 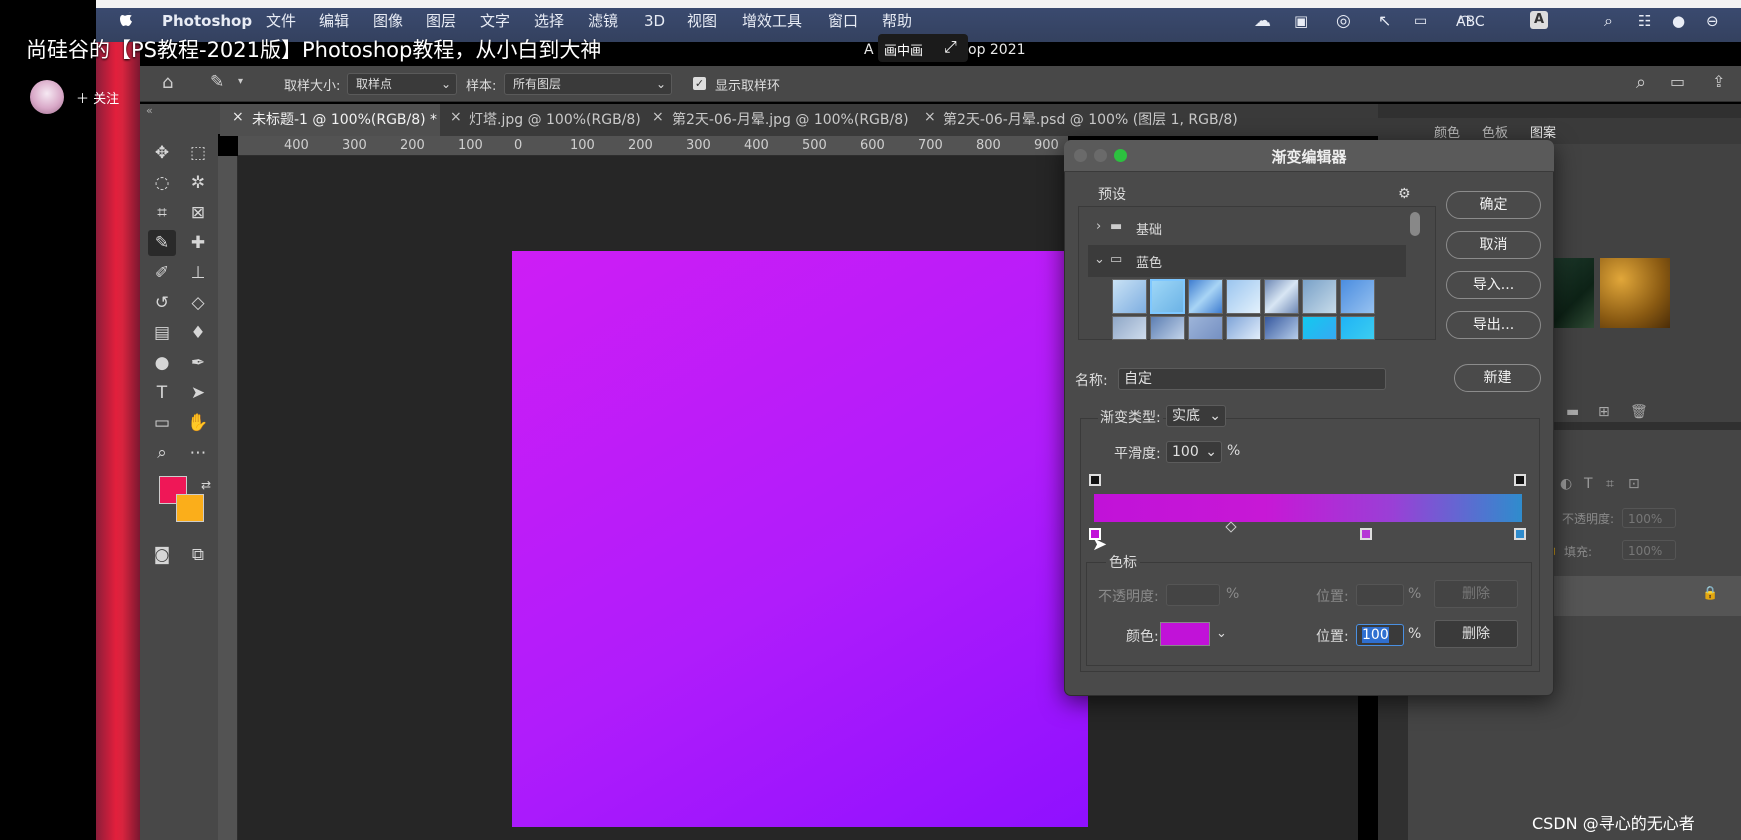 I want to click on control-center-icon: ☷, so click(x=1644, y=21).